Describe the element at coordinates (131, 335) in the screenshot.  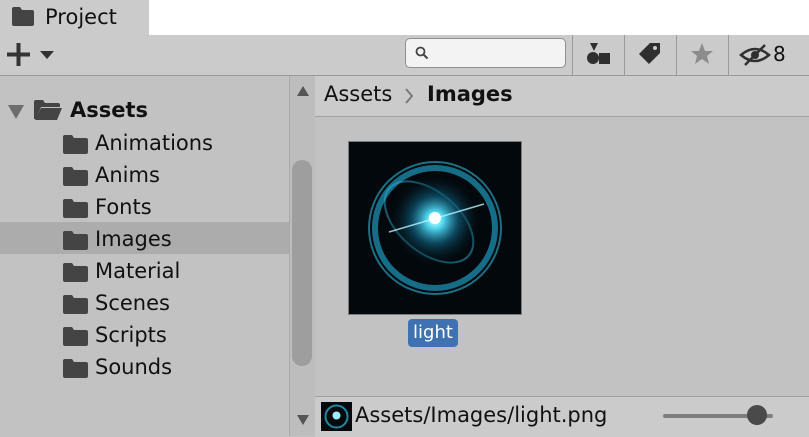
I see `tree-item-label: Scripts` at that location.